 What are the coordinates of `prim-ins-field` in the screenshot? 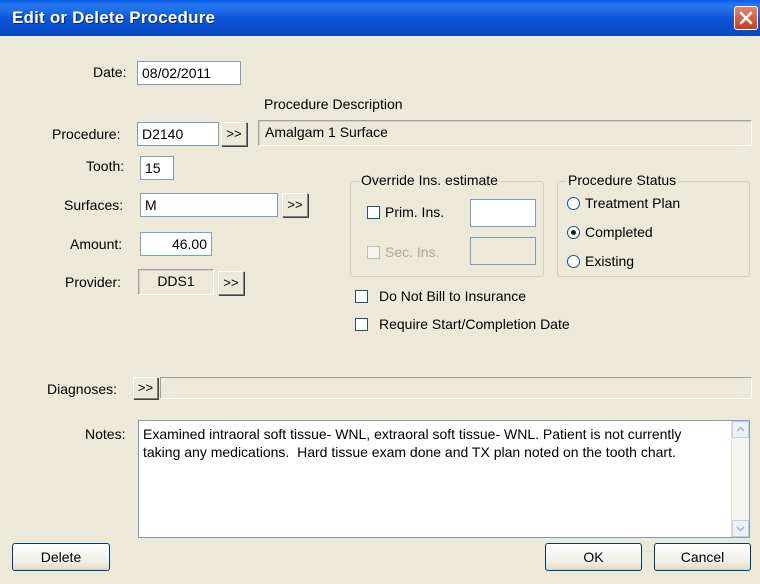 It's located at (503, 213).